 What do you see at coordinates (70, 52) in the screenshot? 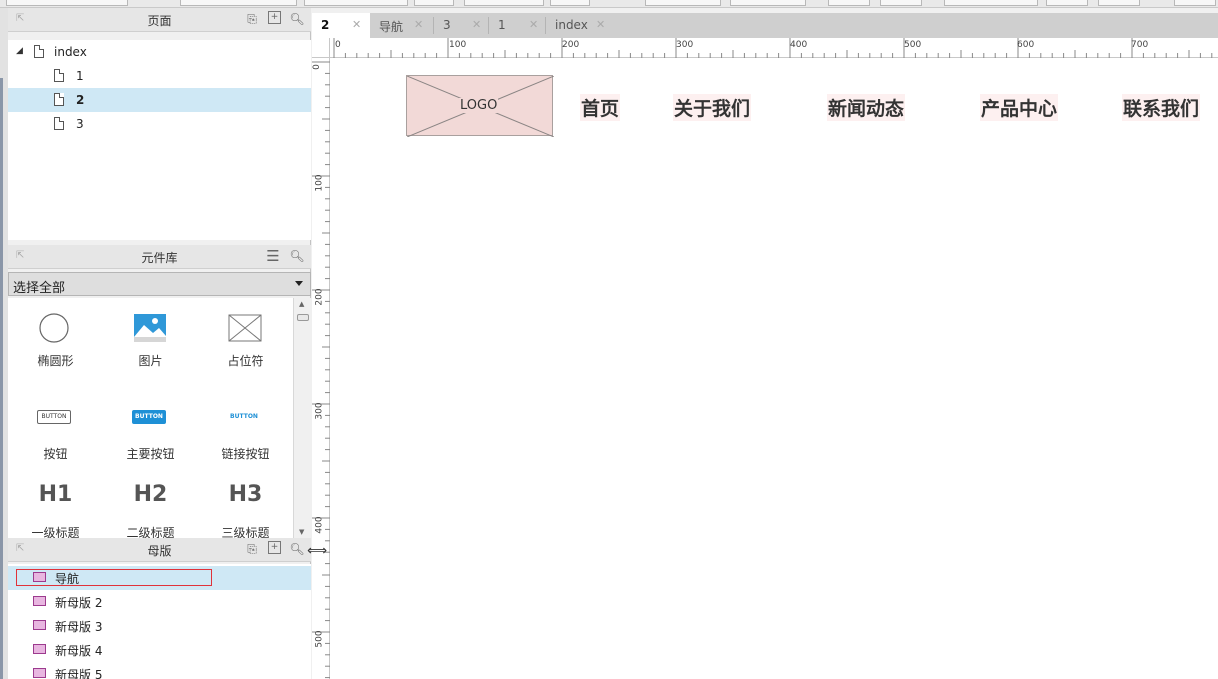
I see `page-label: index` at bounding box center [70, 52].